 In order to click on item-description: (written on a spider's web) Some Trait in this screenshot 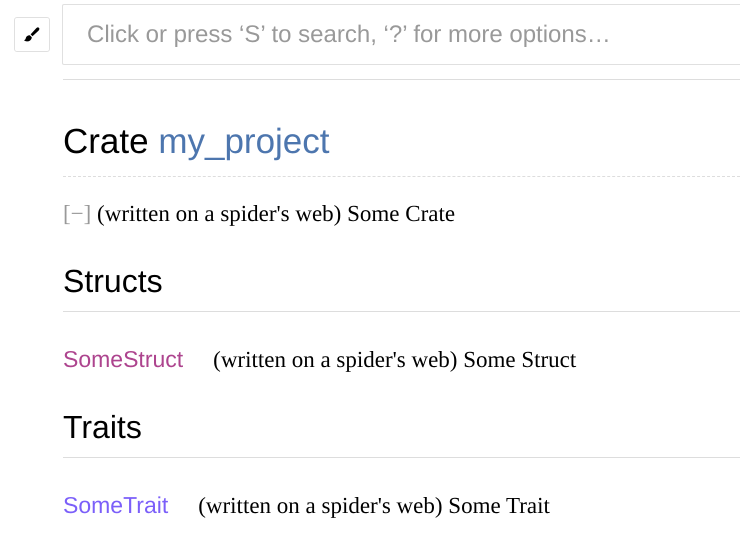, I will do `click(374, 506)`.